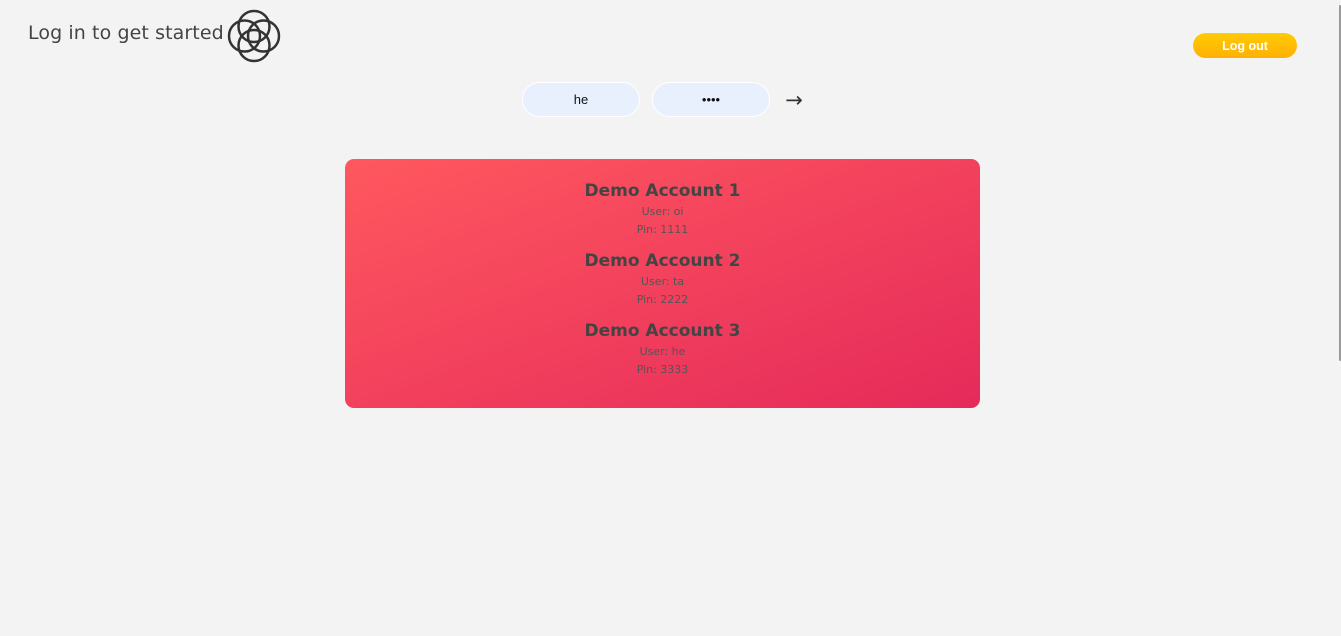 The image size is (1341, 636). What do you see at coordinates (254, 36) in the screenshot?
I see `logo-icon` at bounding box center [254, 36].